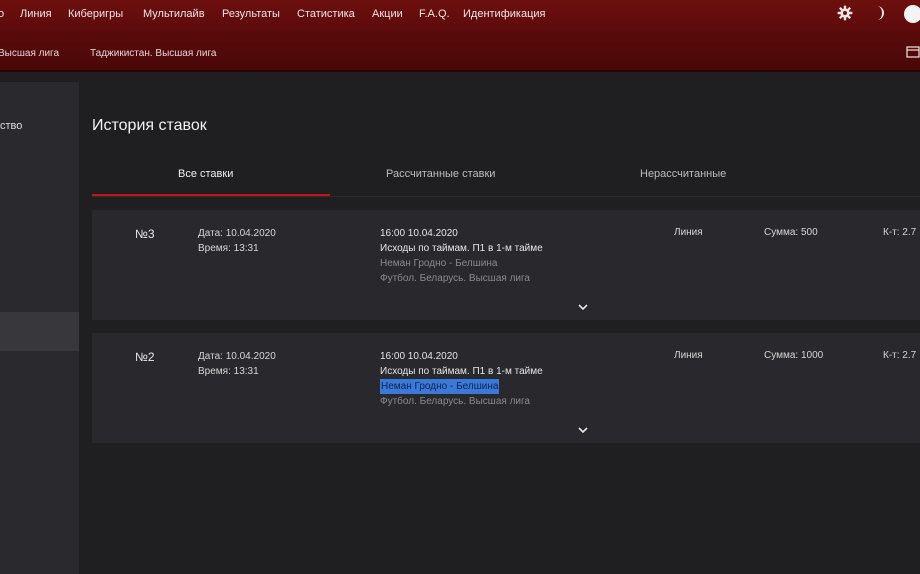 The height and width of the screenshot is (574, 920). I want to click on bet-number: №3, so click(145, 234).